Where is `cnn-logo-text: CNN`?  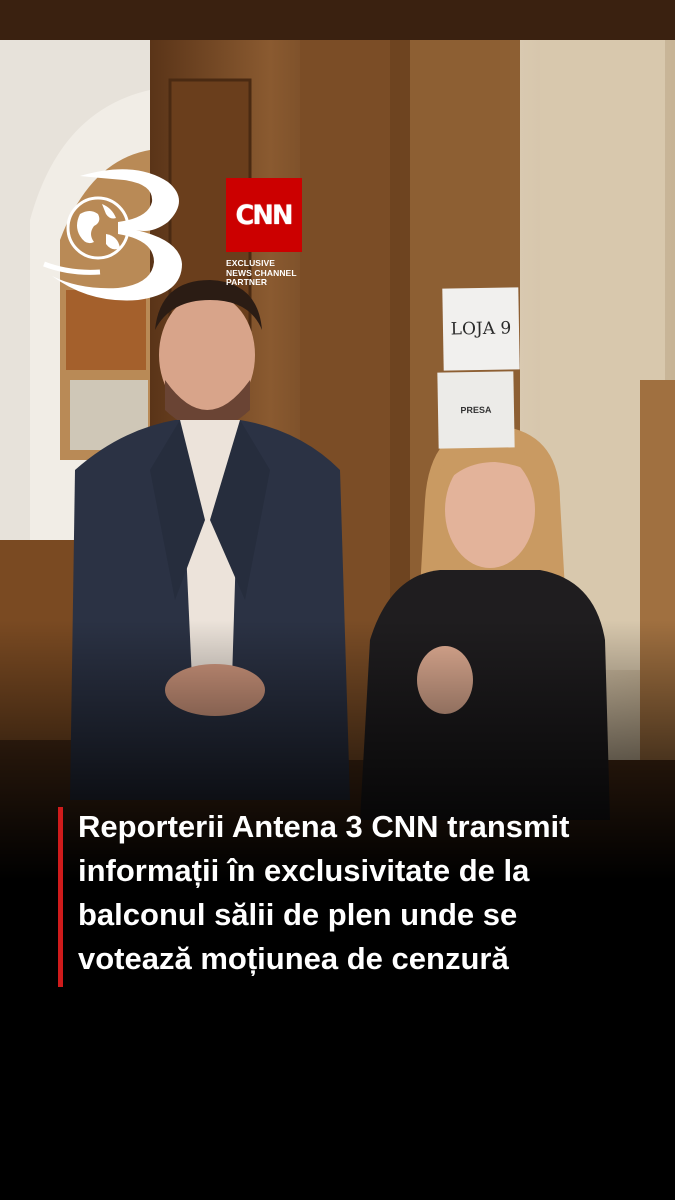
cnn-logo-text: CNN is located at coordinates (264, 215).